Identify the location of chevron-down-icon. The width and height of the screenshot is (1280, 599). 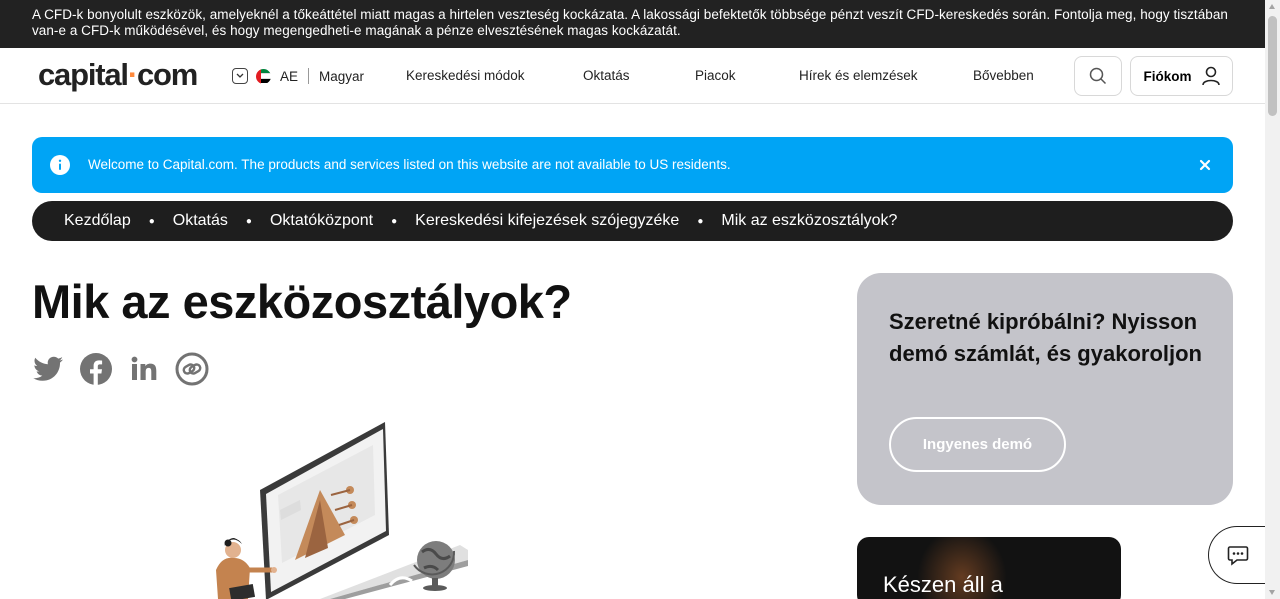
(240, 76).